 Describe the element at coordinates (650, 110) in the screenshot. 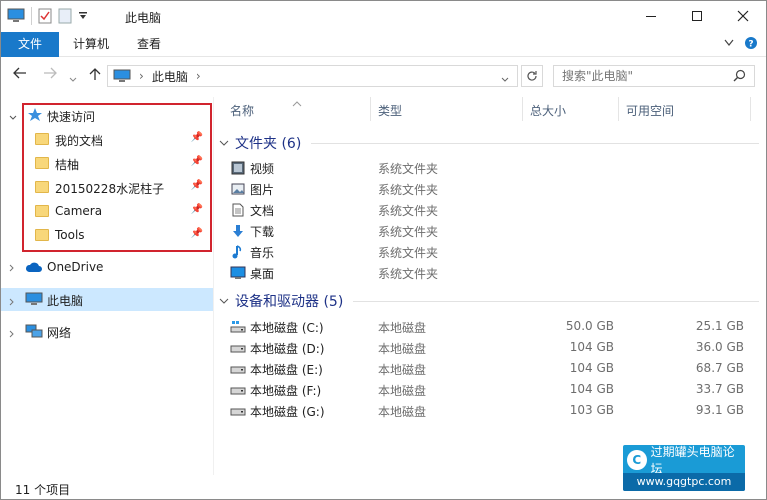

I see `column-free-space: 可用空间` at that location.